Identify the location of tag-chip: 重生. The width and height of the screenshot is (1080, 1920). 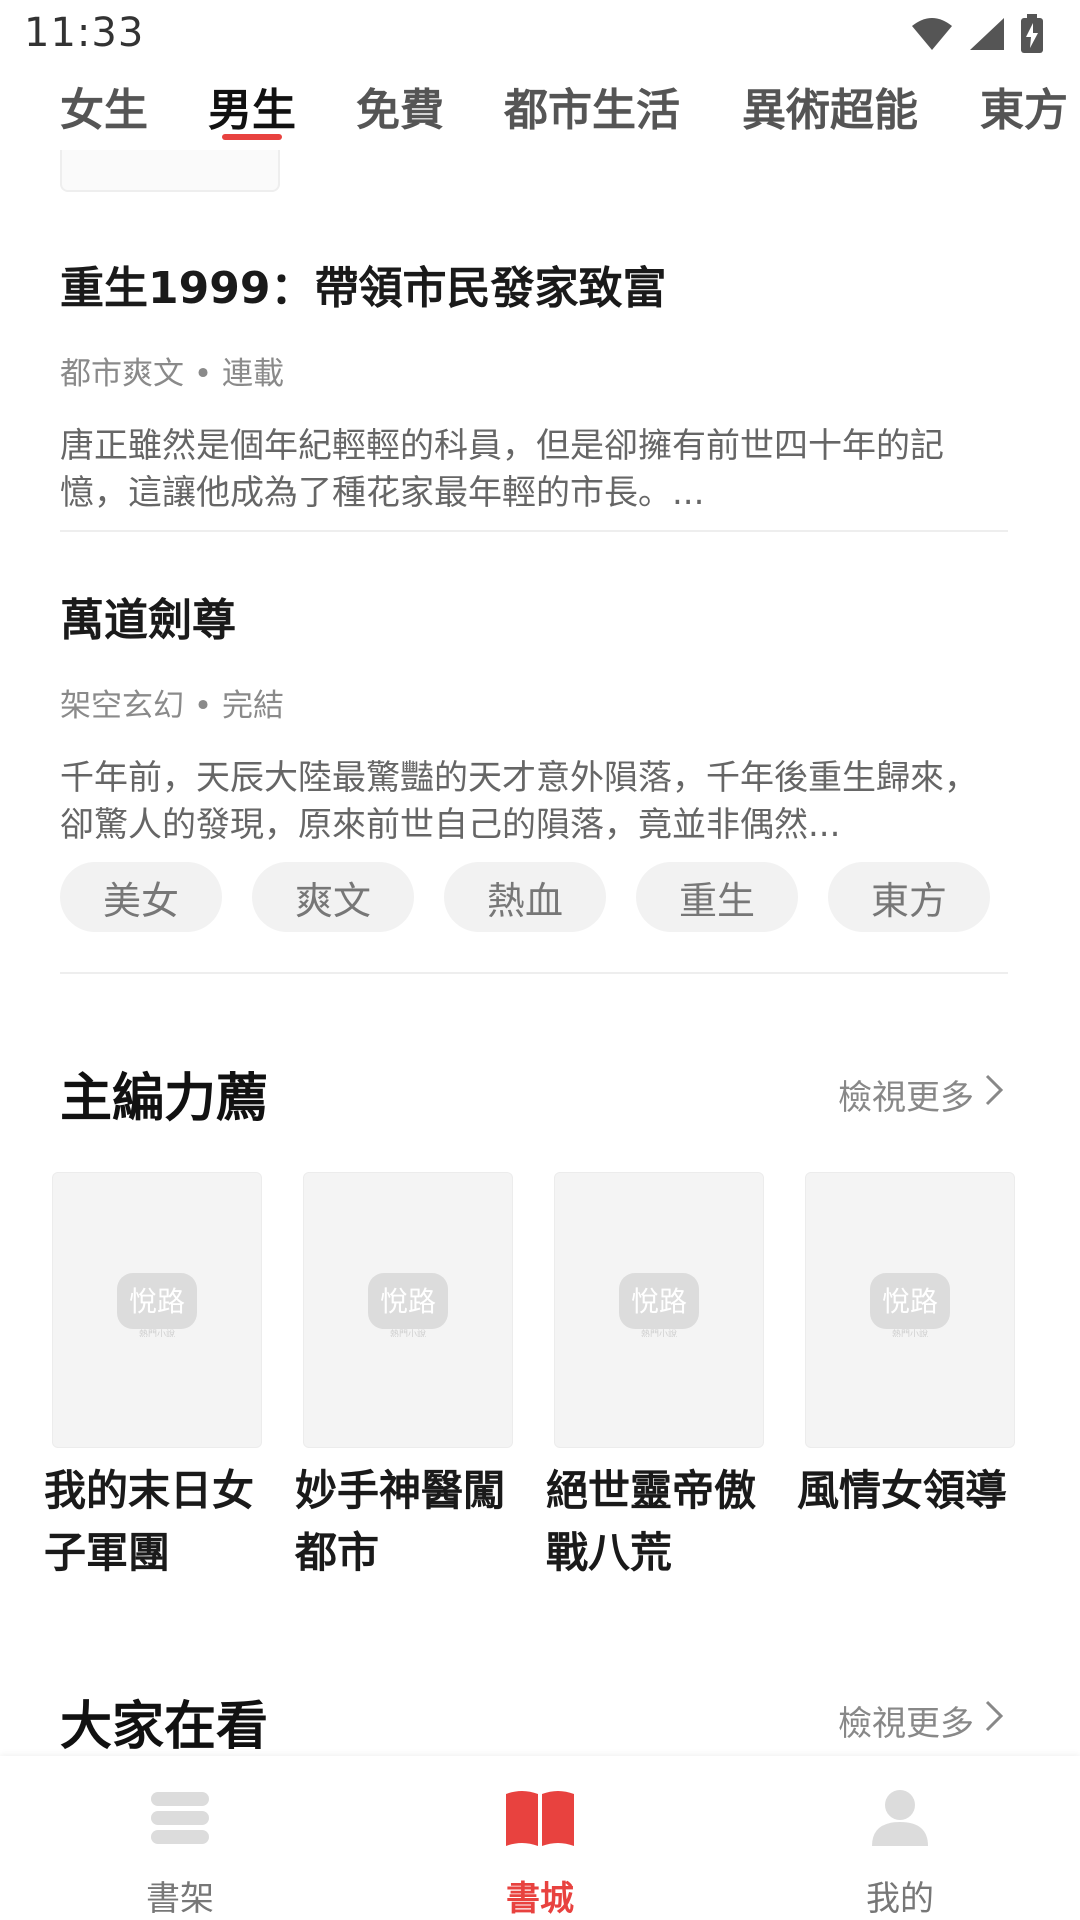
(717, 897).